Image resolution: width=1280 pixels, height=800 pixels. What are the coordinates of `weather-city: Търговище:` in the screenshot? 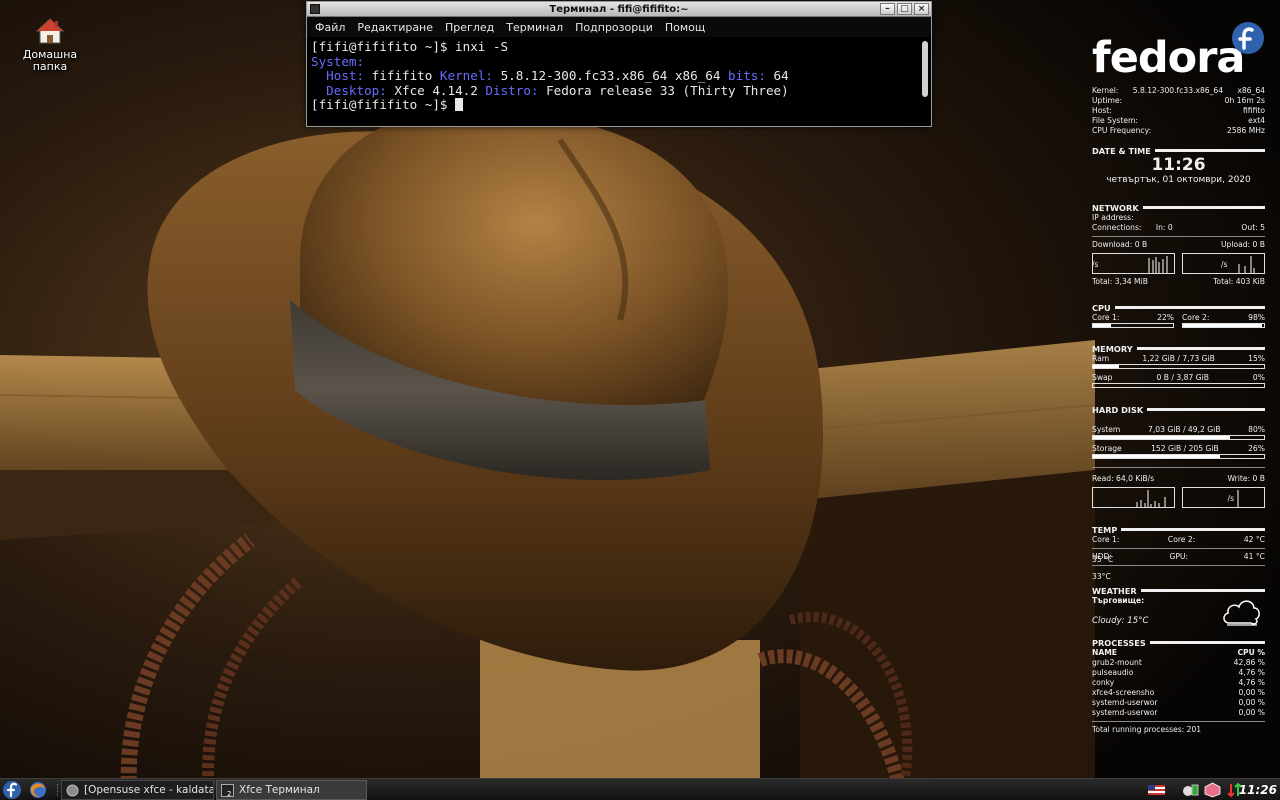 It's located at (1118, 600).